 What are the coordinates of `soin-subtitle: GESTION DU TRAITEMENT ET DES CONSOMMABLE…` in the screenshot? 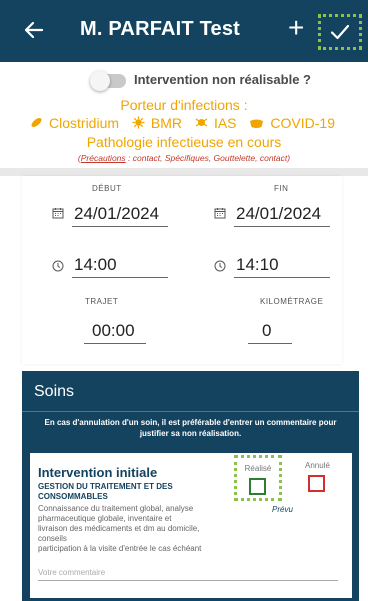 It's located at (105, 491).